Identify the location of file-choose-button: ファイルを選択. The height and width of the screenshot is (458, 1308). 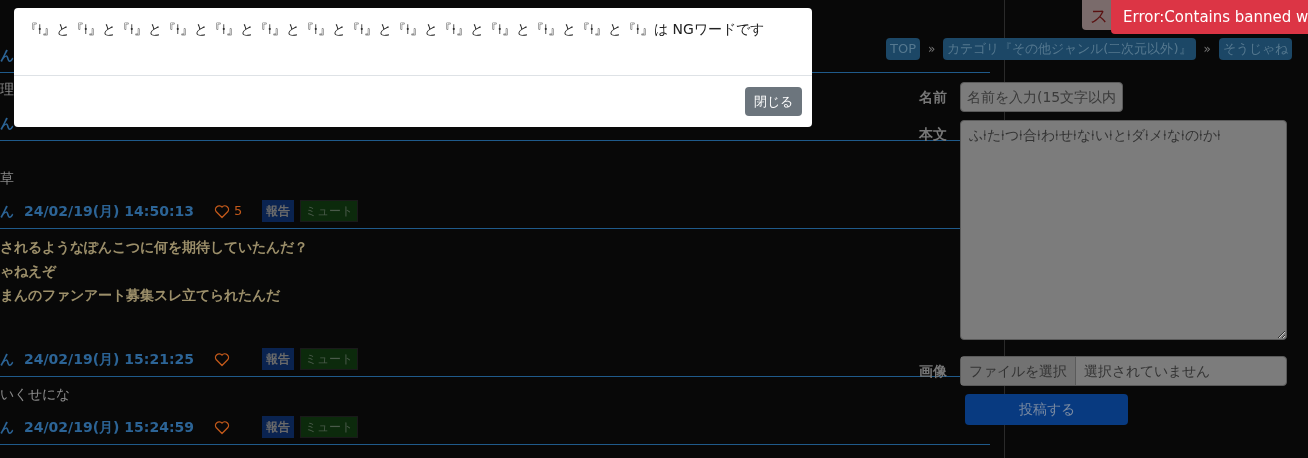
(1018, 371).